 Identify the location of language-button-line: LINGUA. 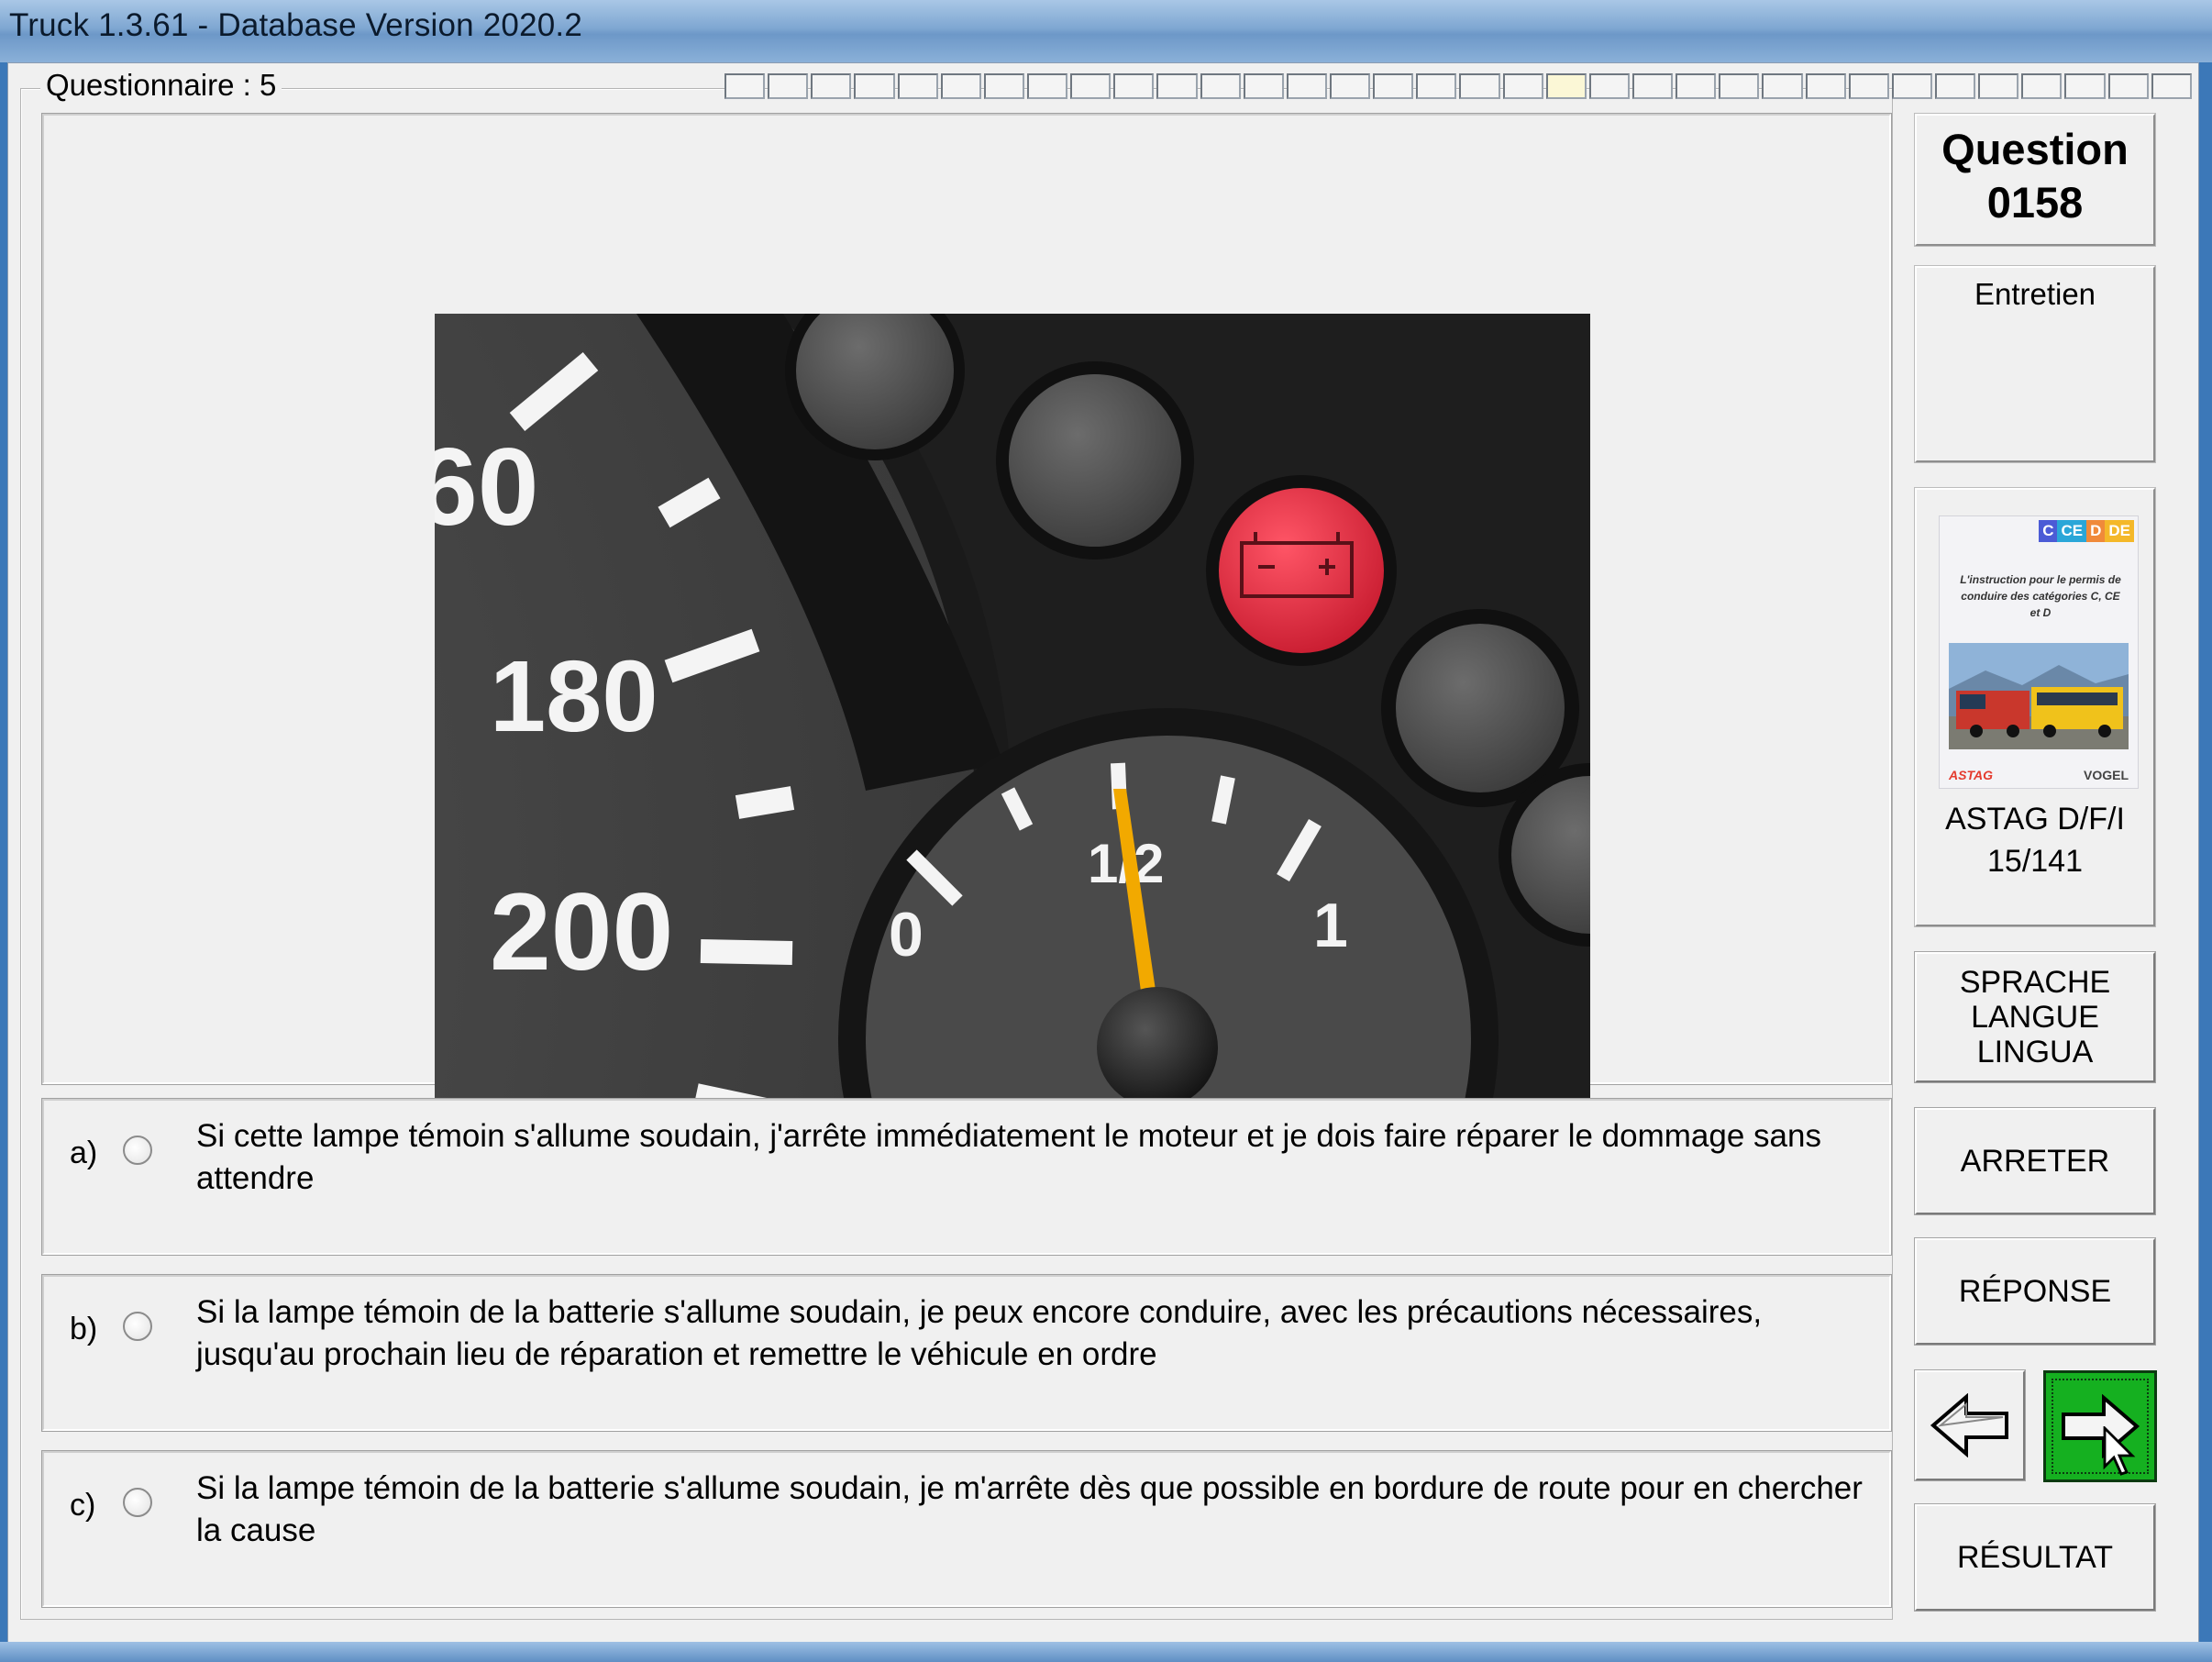
(2035, 1052).